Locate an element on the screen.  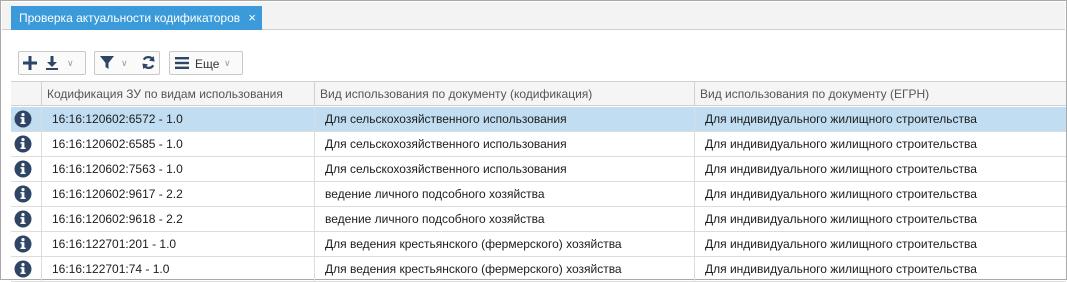
cell-codification: 16:16:120602:6572 - 1.0 is located at coordinates (177, 119).